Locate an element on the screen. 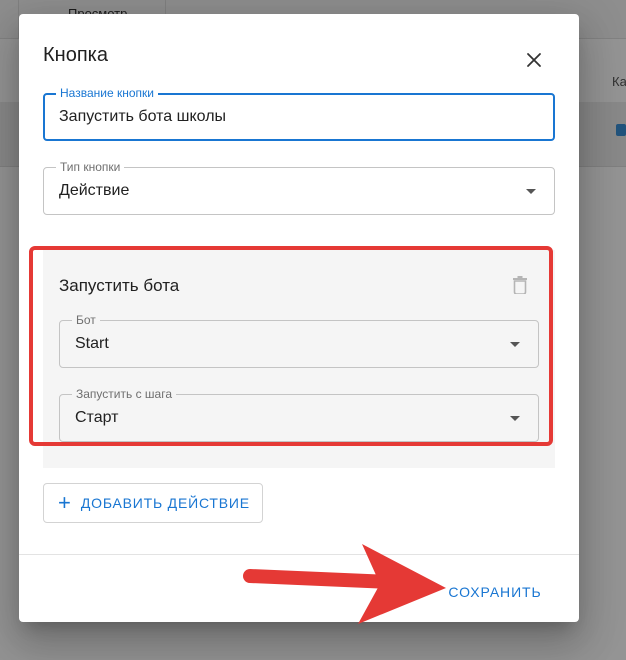 This screenshot has height=660, width=626. start-step-value: Старт is located at coordinates (97, 417).